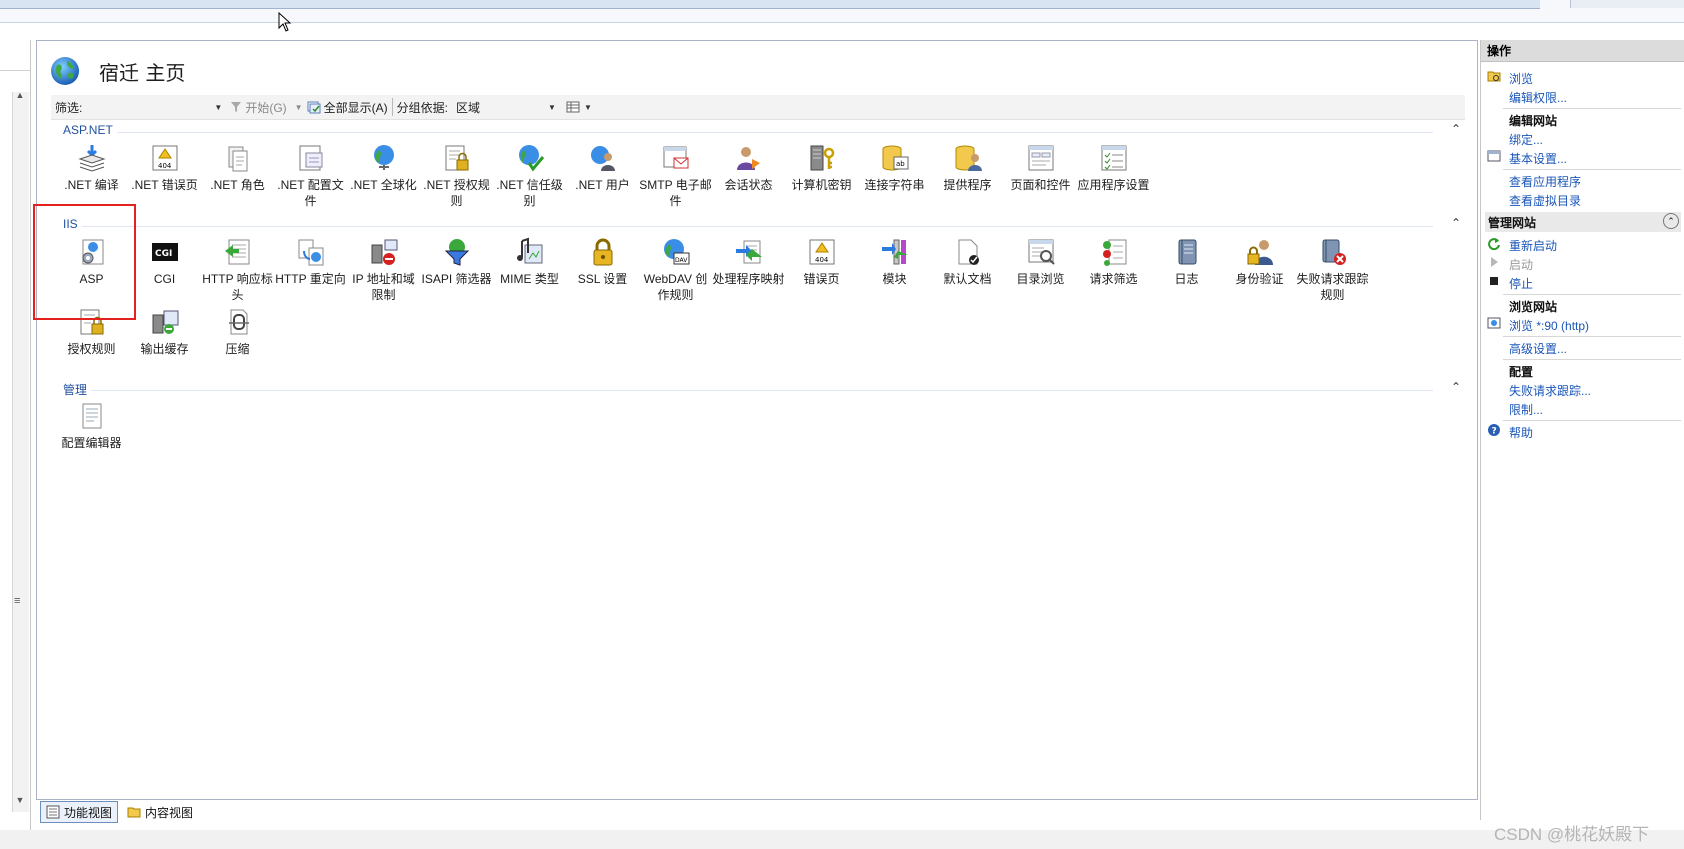 Image resolution: width=1684 pixels, height=849 pixels. Describe the element at coordinates (384, 252) in the screenshot. I see `ip-restrictions-icon` at that location.